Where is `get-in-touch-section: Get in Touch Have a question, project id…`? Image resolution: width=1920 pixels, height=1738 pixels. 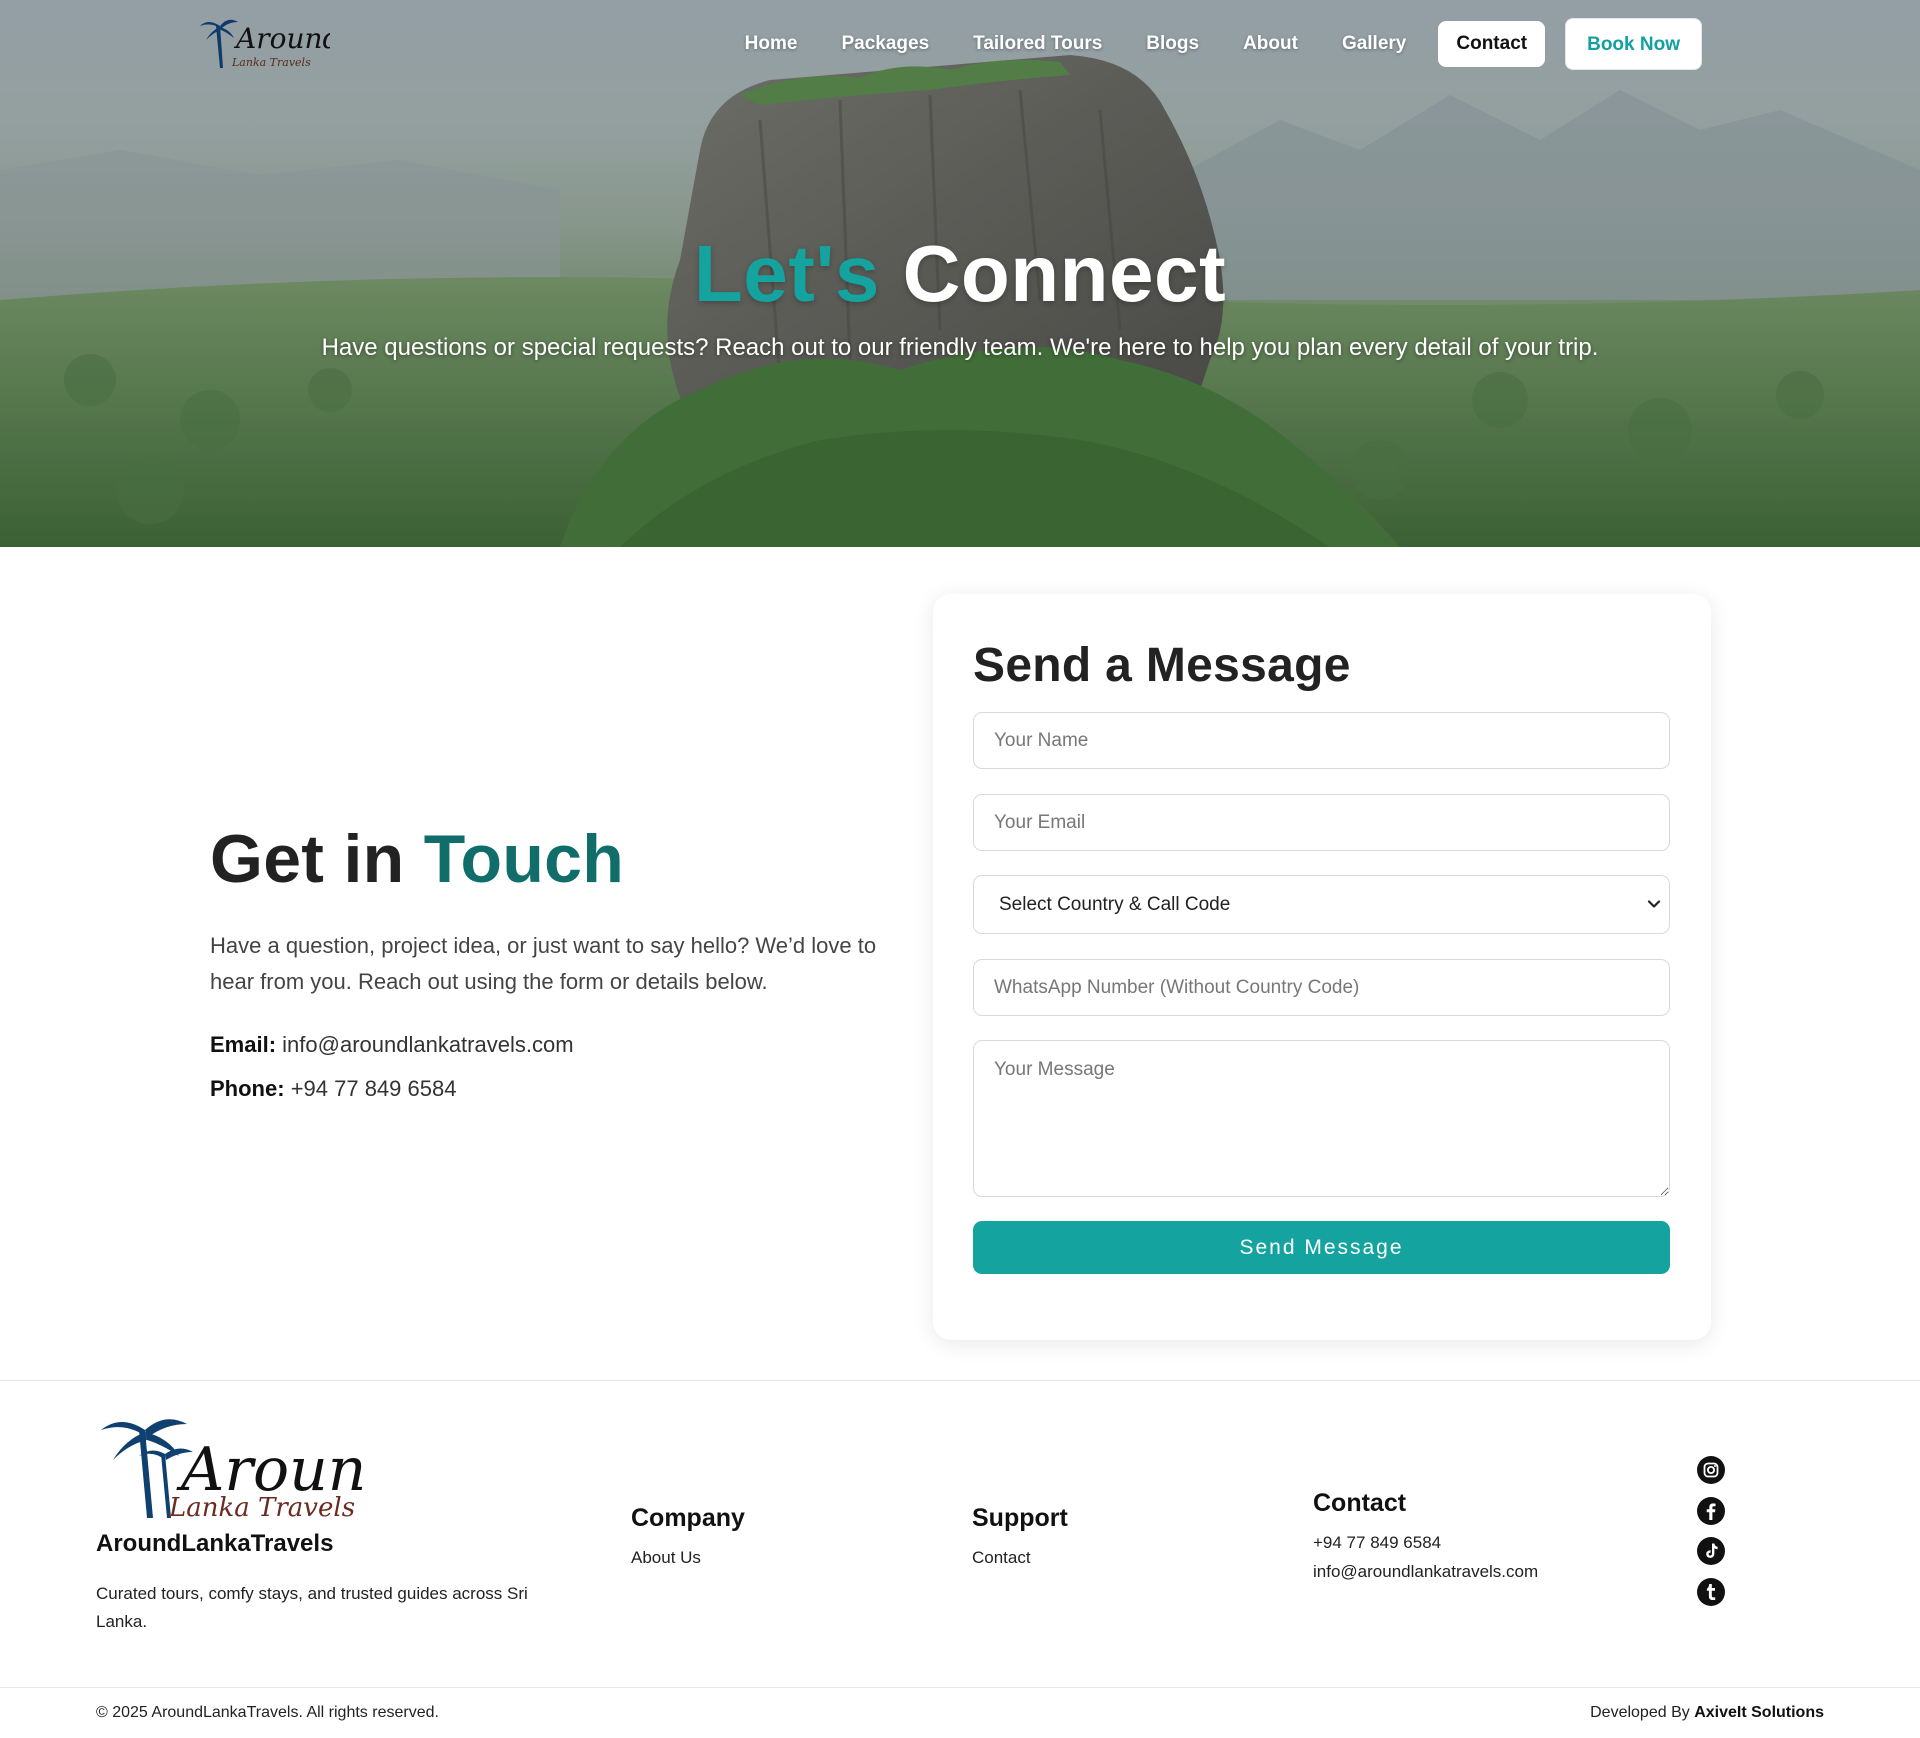 get-in-touch-section: Get in Touch Have a question, project id… is located at coordinates (560, 961).